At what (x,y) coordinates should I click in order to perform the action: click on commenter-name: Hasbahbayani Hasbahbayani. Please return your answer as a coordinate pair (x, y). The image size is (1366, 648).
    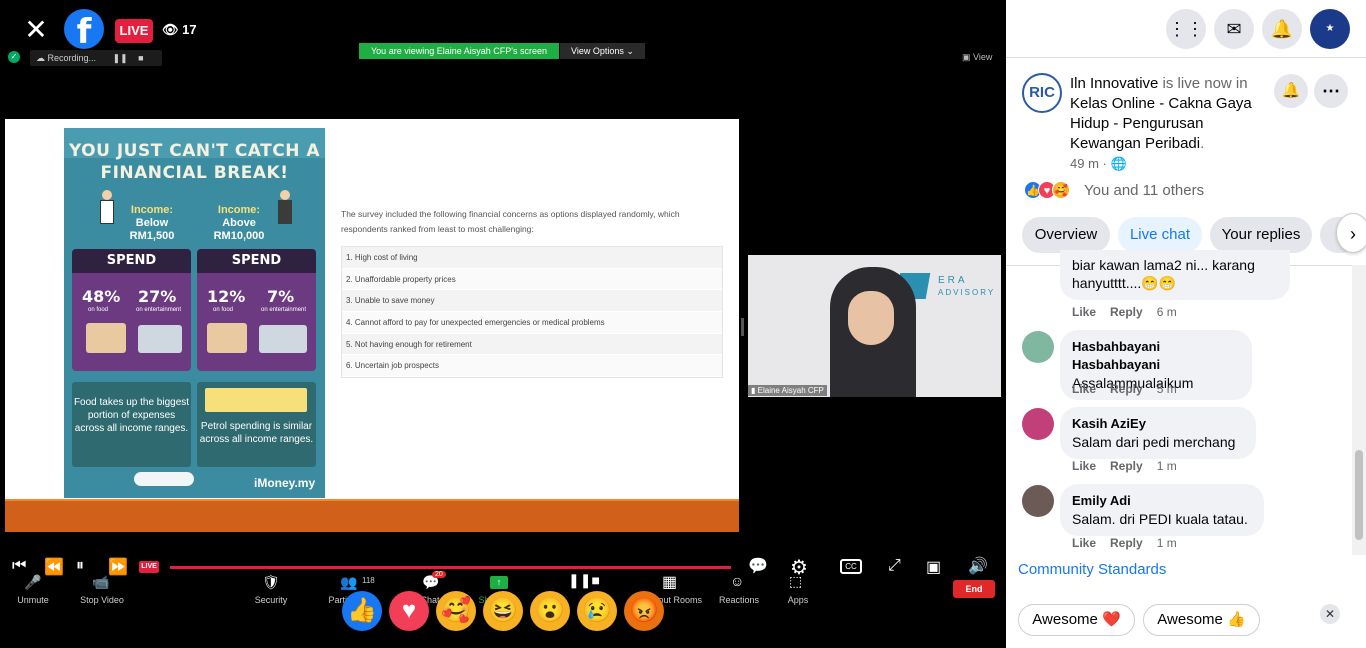
    Looking at the image, I should click on (1156, 356).